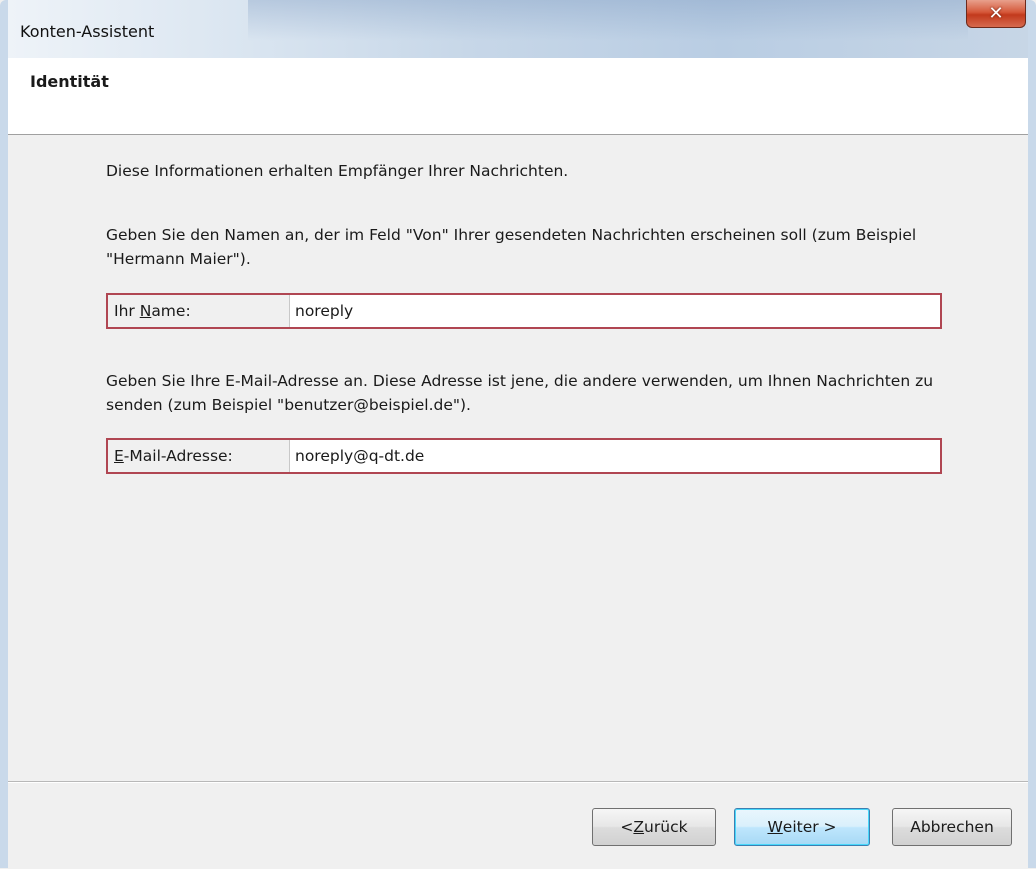 The image size is (1036, 869). I want to click on window-title: Konten-Assistent, so click(87, 31).